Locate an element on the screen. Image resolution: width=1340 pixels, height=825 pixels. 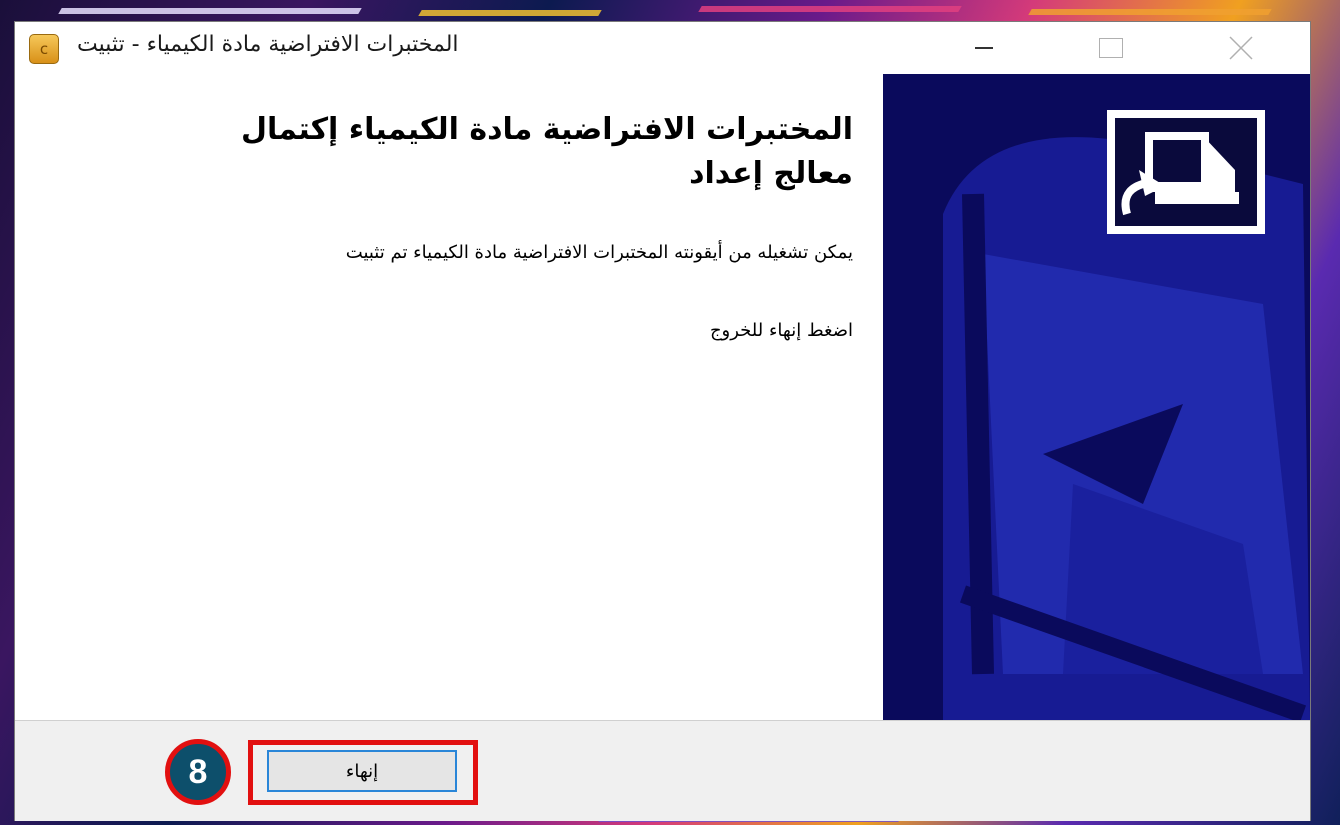
close-icon is located at coordinates (1241, 48).